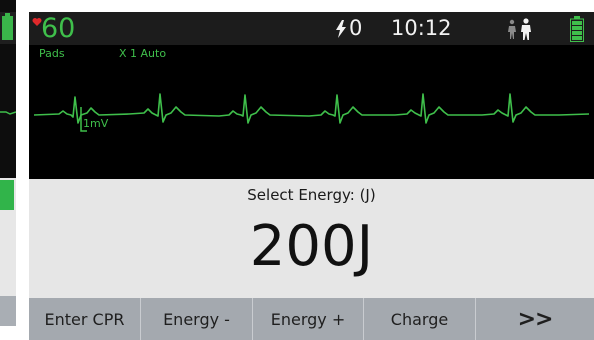 The image size is (594, 340). What do you see at coordinates (420, 319) in the screenshot?
I see `charge-button: Charge` at bounding box center [420, 319].